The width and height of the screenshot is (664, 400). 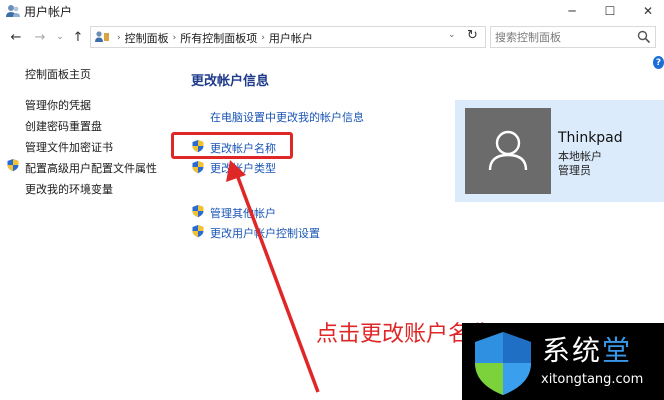 What do you see at coordinates (48, 12) in the screenshot?
I see `window-title: 用户帐户` at bounding box center [48, 12].